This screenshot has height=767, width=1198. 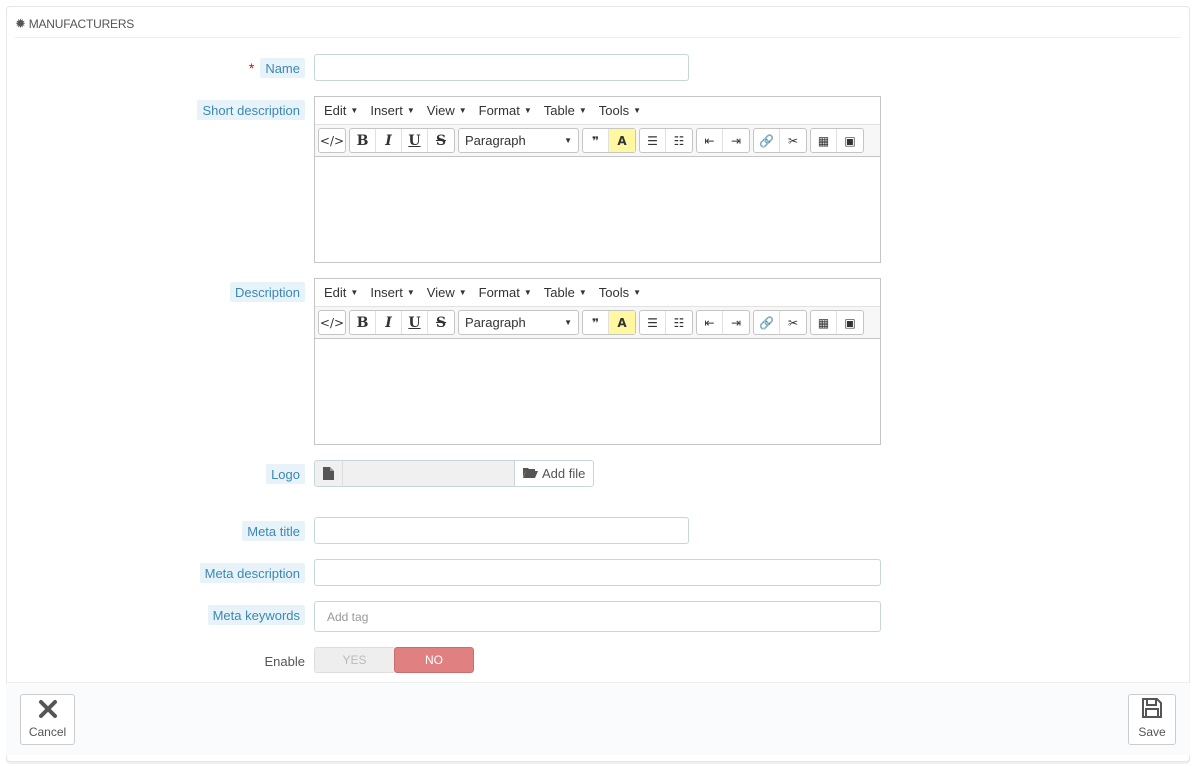 I want to click on meta-keywords-input: Add tag, so click(x=597, y=616).